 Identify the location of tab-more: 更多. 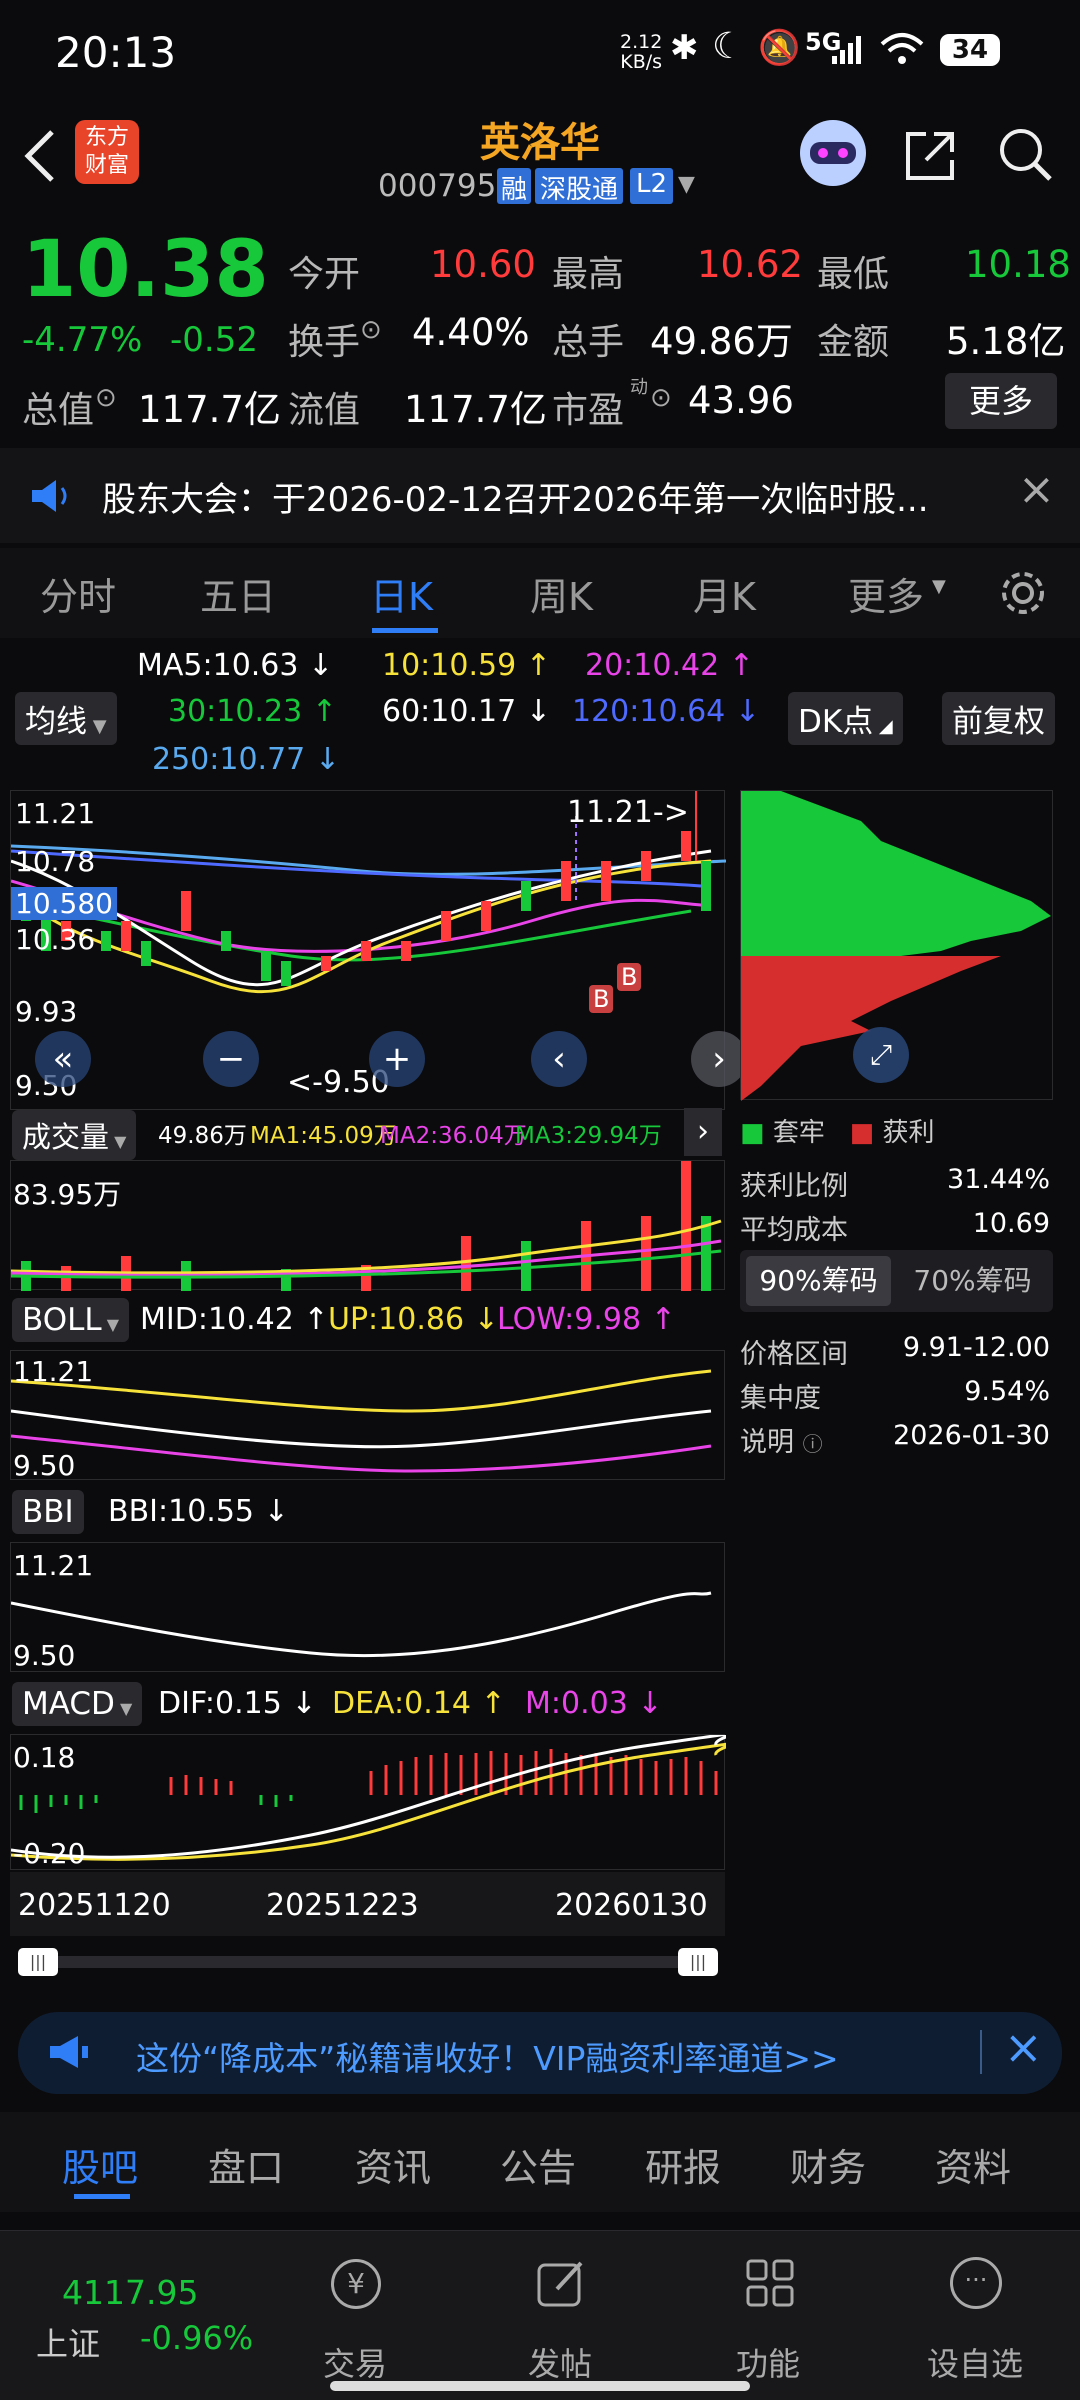
(886, 593).